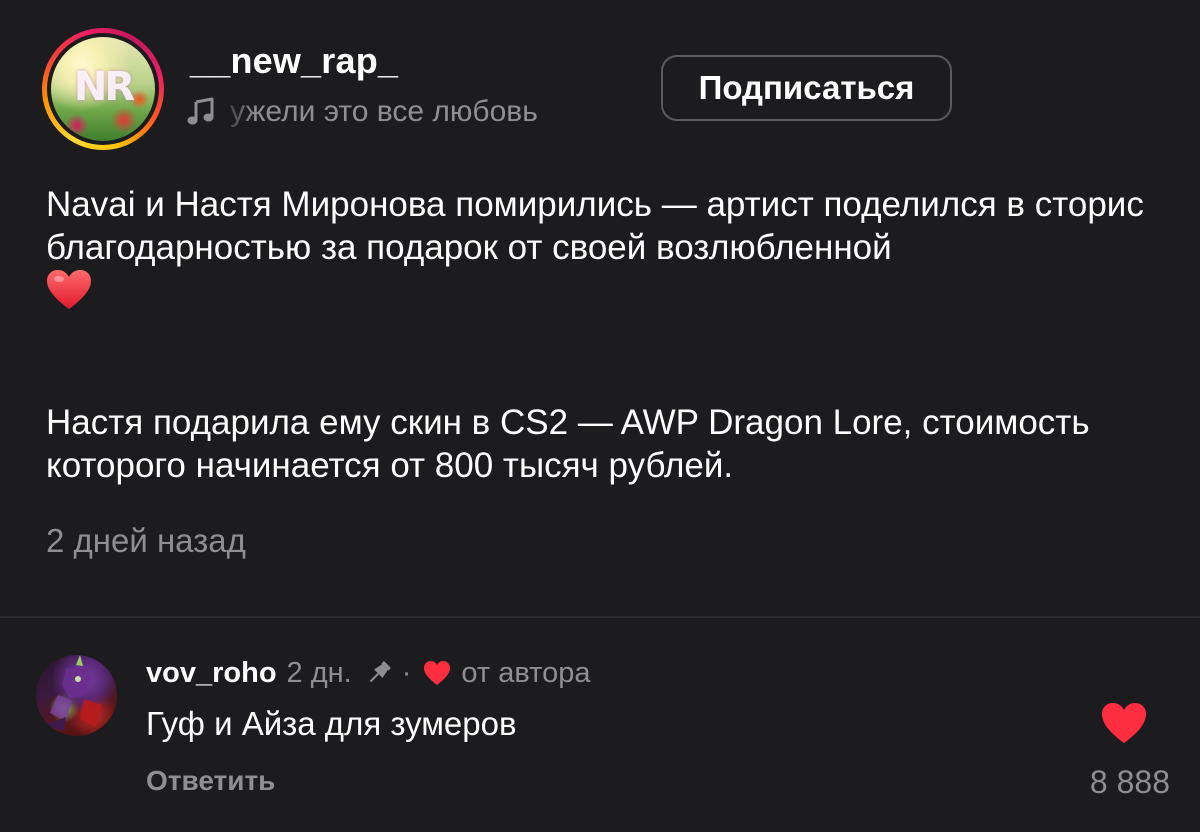 The image size is (1200, 832). I want to click on like-count: 8 888, so click(1129, 782).